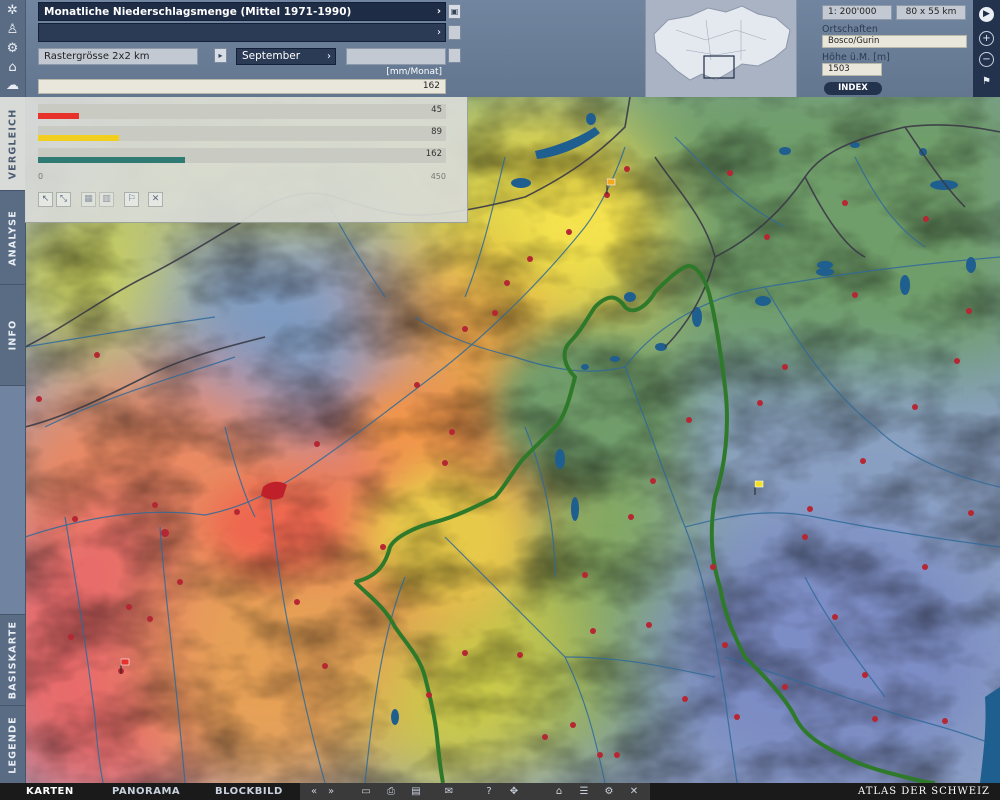 Image resolution: width=1000 pixels, height=800 pixels. I want to click on forward-icon: », so click(331, 791).